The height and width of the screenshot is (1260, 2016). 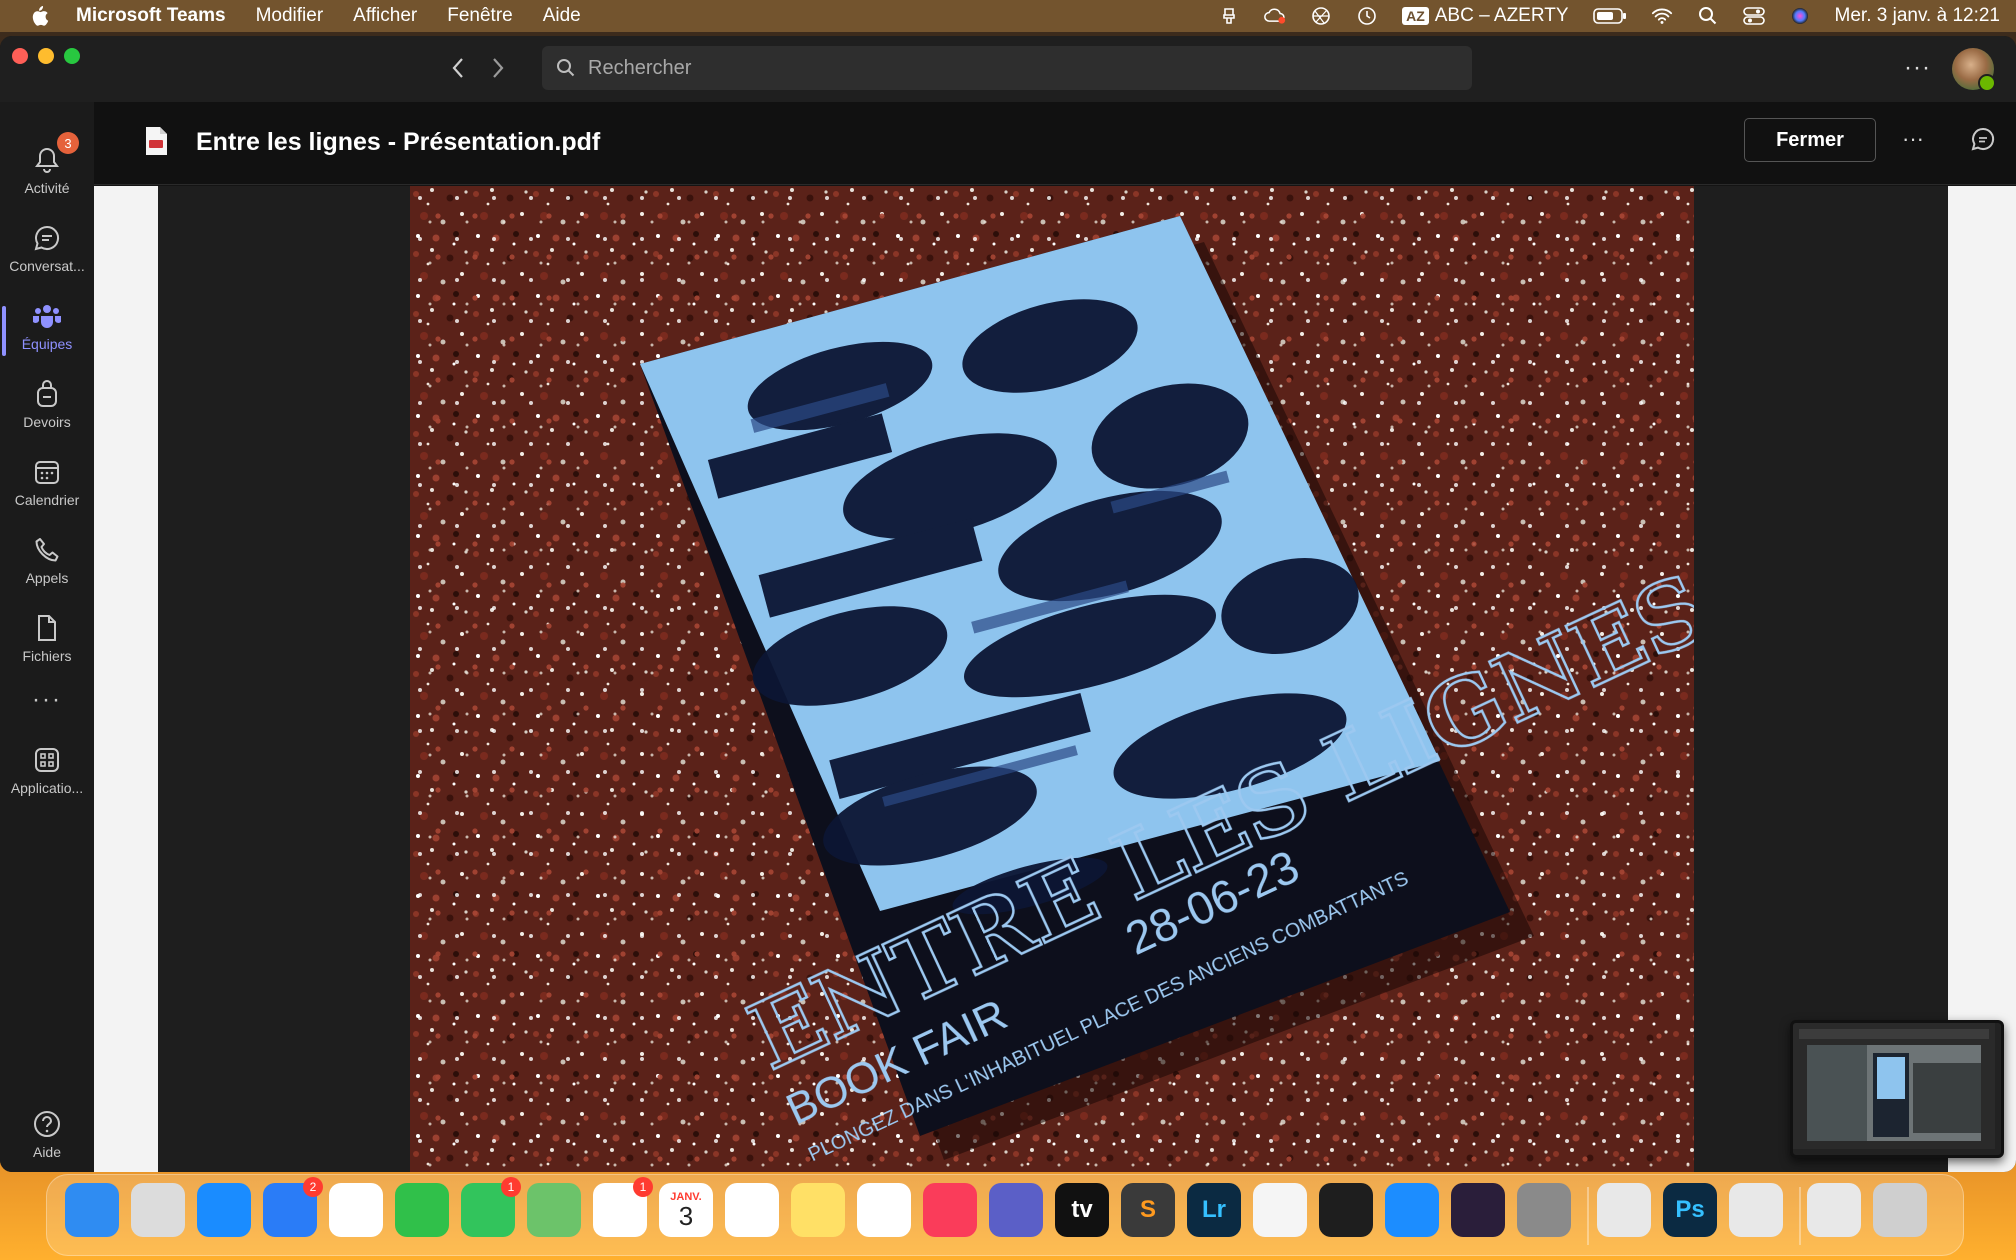 What do you see at coordinates (1662, 16) in the screenshot?
I see `wifi-icon` at bounding box center [1662, 16].